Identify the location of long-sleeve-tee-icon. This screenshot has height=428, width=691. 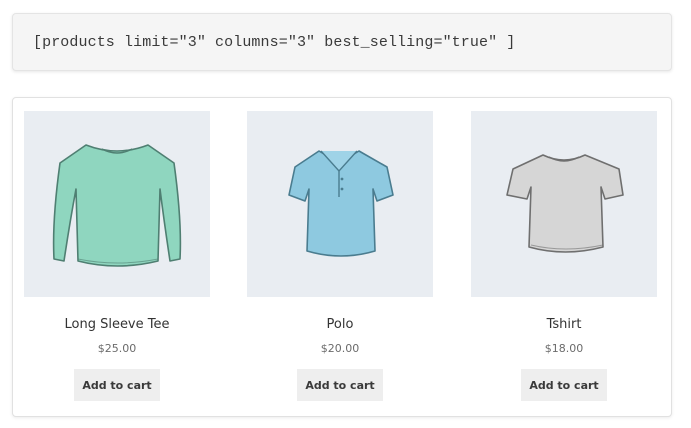
(117, 205).